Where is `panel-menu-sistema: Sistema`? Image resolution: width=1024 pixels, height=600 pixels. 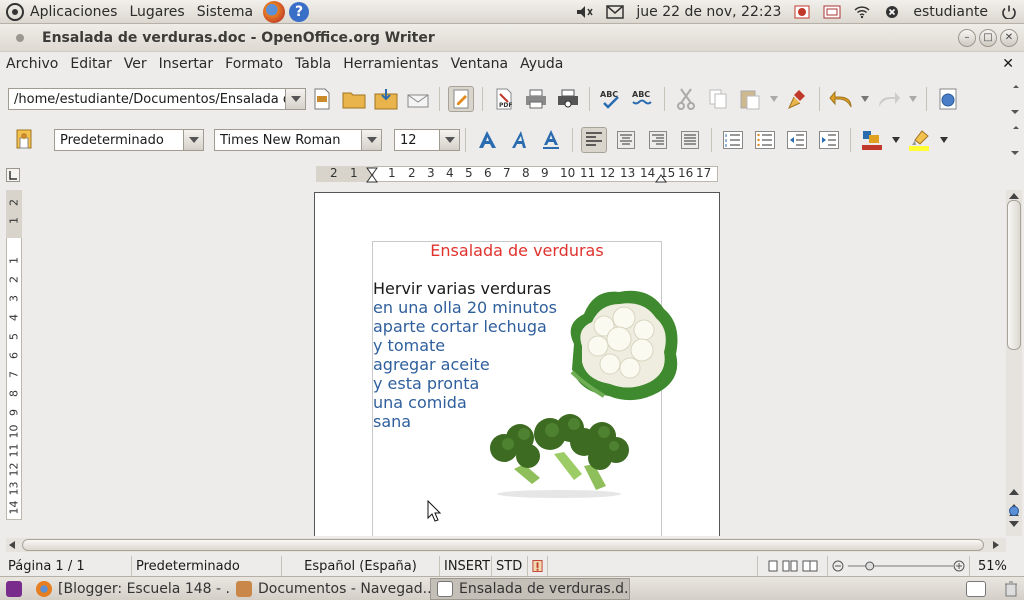 panel-menu-sistema: Sistema is located at coordinates (225, 12).